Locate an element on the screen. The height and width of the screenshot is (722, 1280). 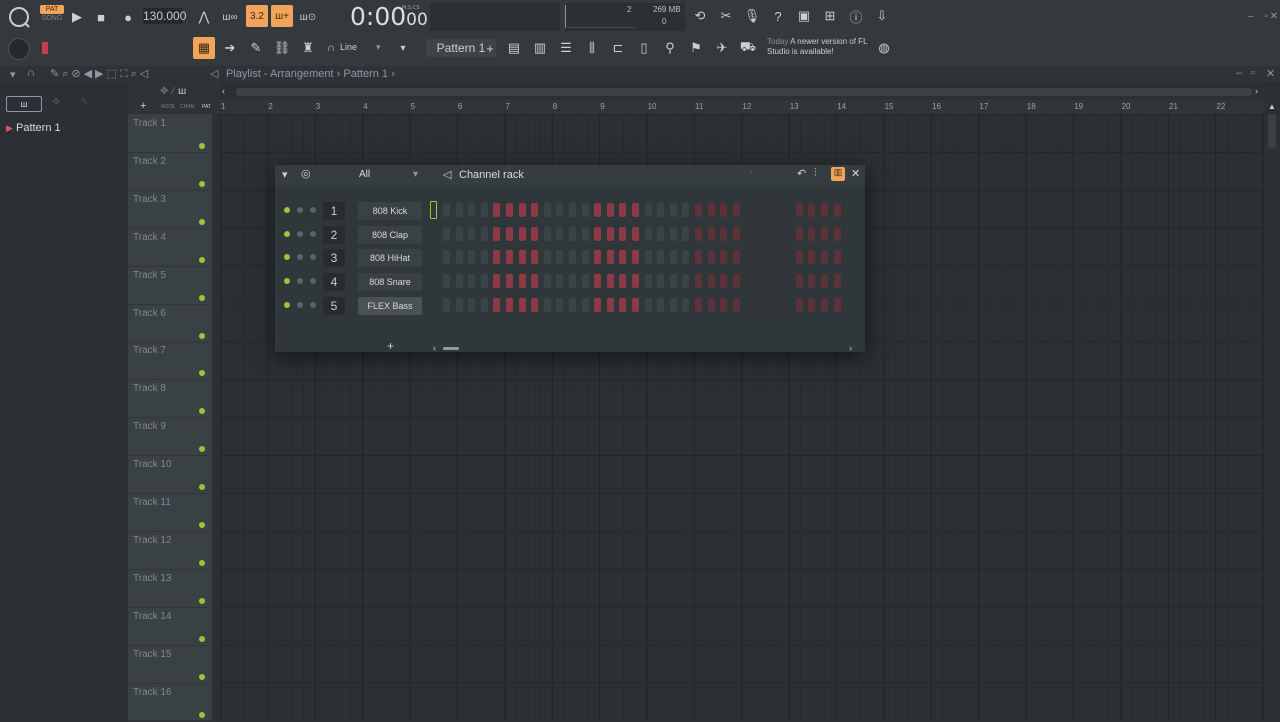
channel-name-button: 808 Clap is located at coordinates (390, 234).